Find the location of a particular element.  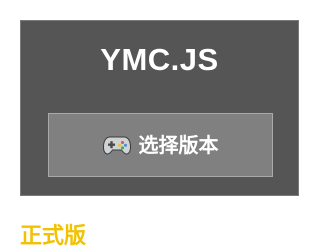

select-version-label: 选择版本 is located at coordinates (178, 145).